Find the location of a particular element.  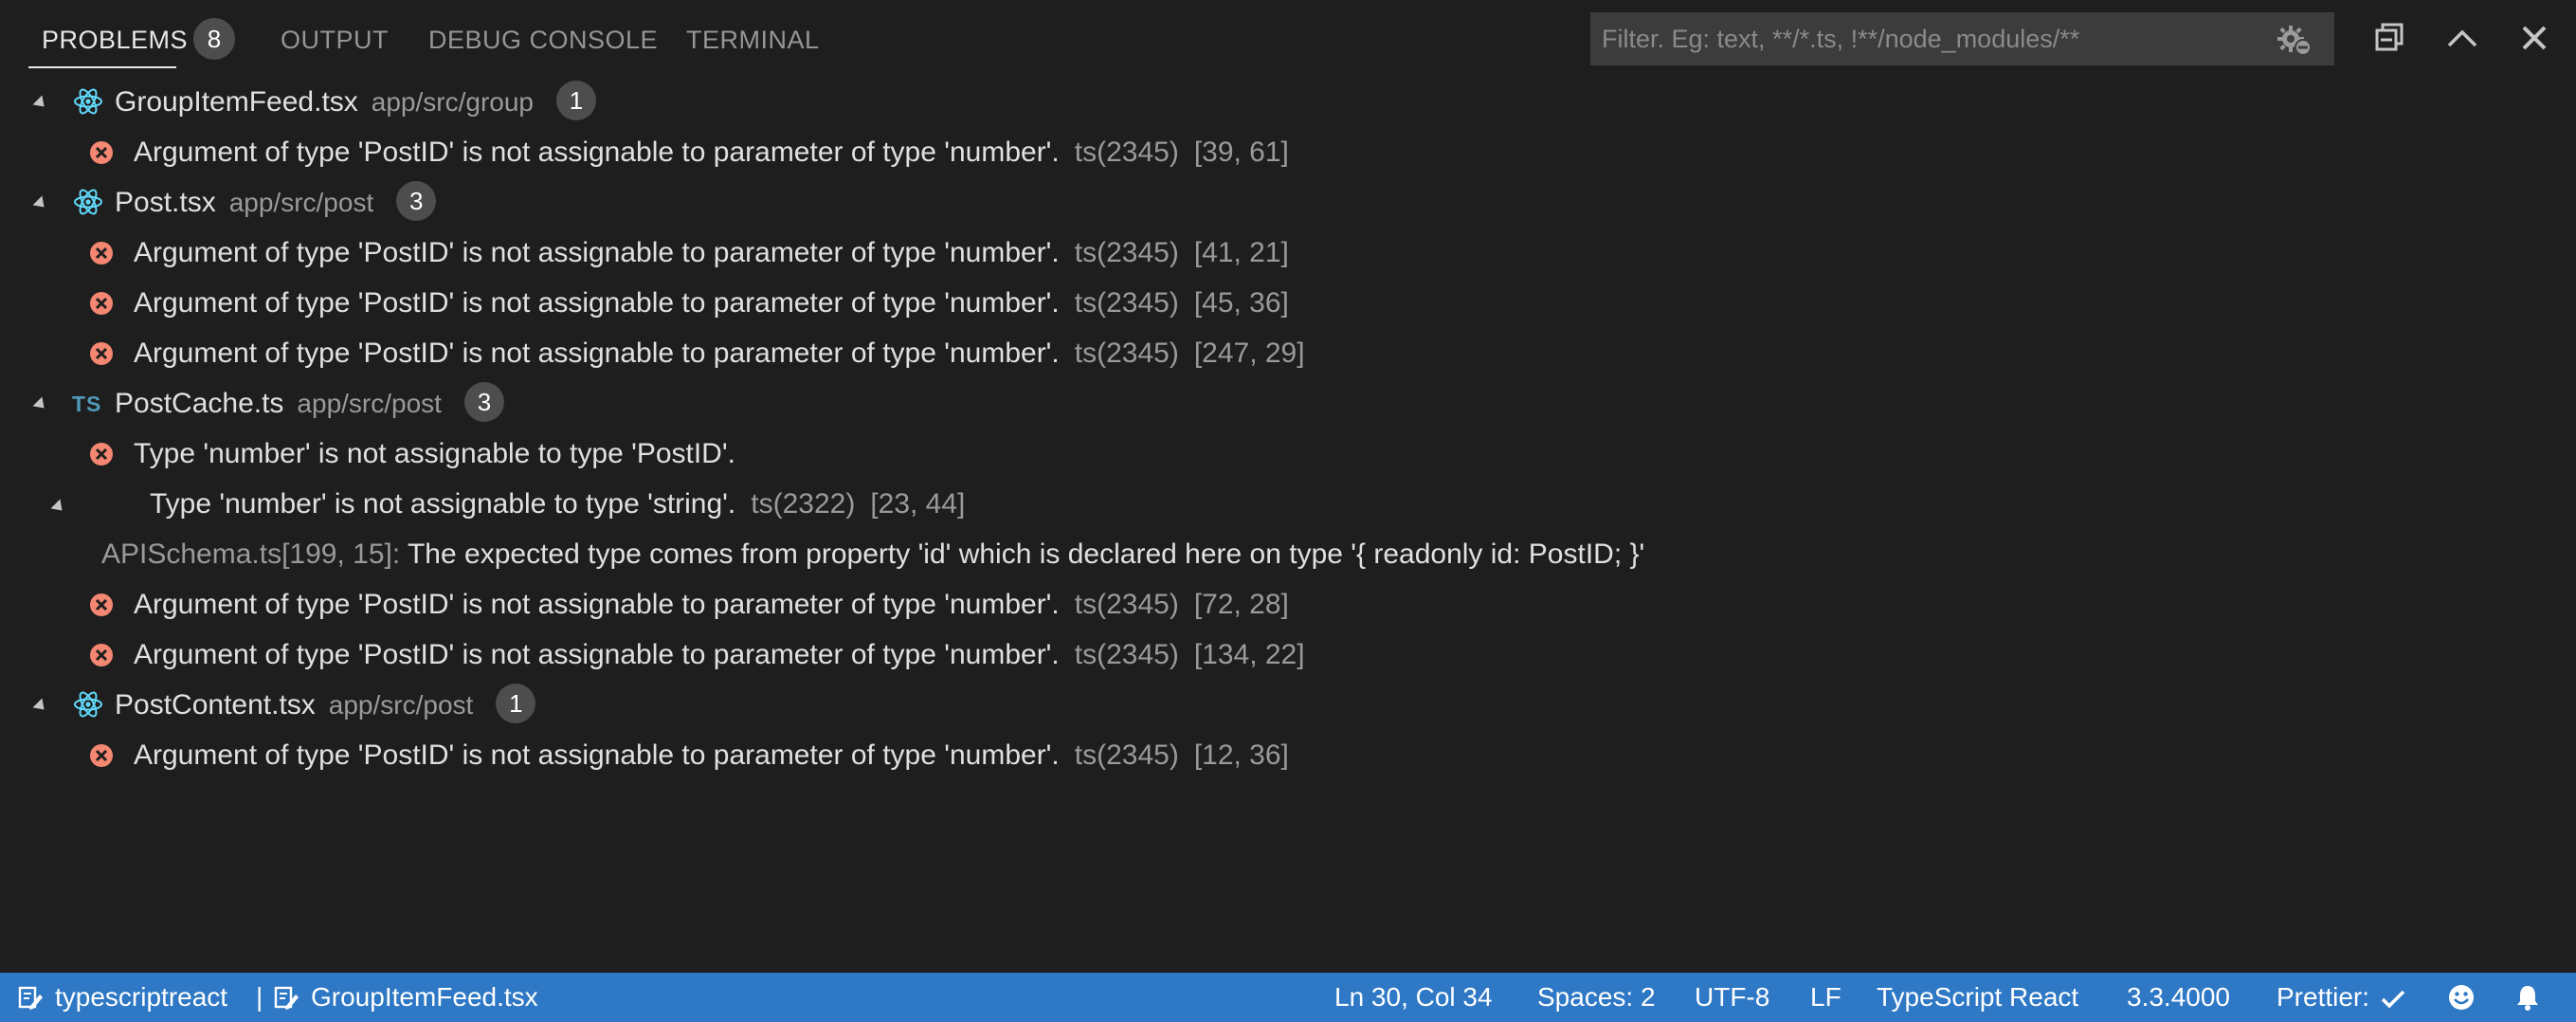

collapse-all-icon is located at coordinates (2390, 38).